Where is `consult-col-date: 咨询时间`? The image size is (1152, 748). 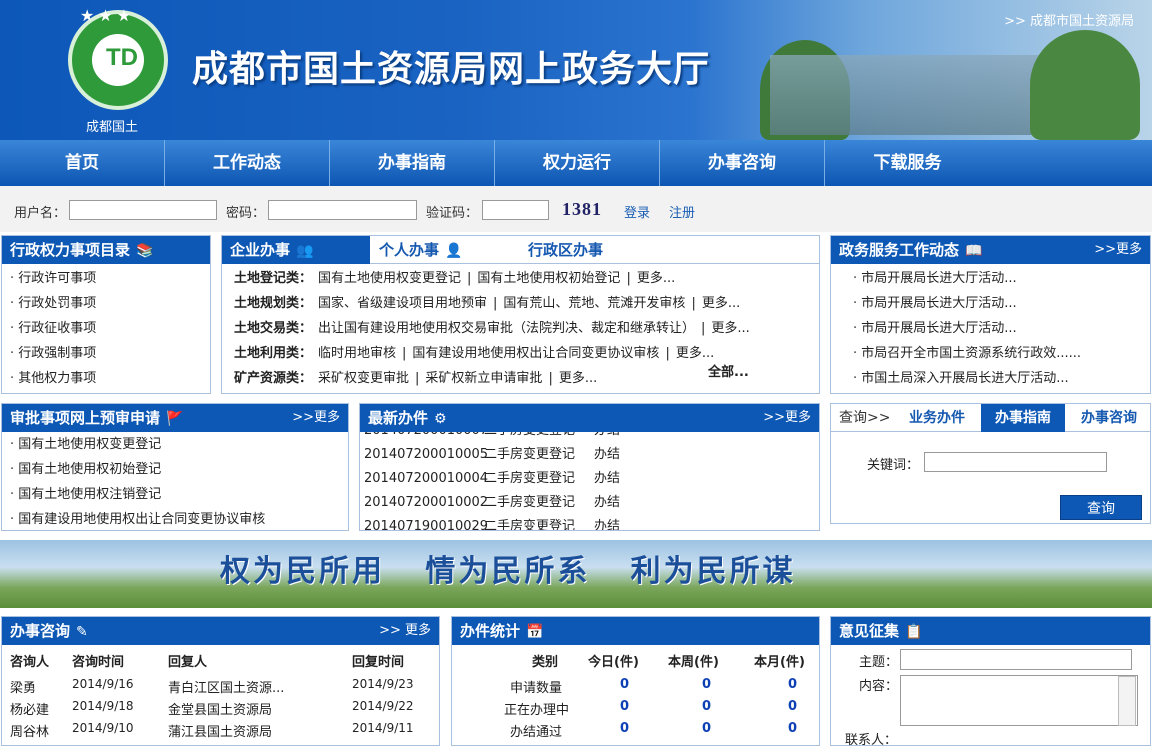 consult-col-date: 咨询时间 is located at coordinates (98, 662).